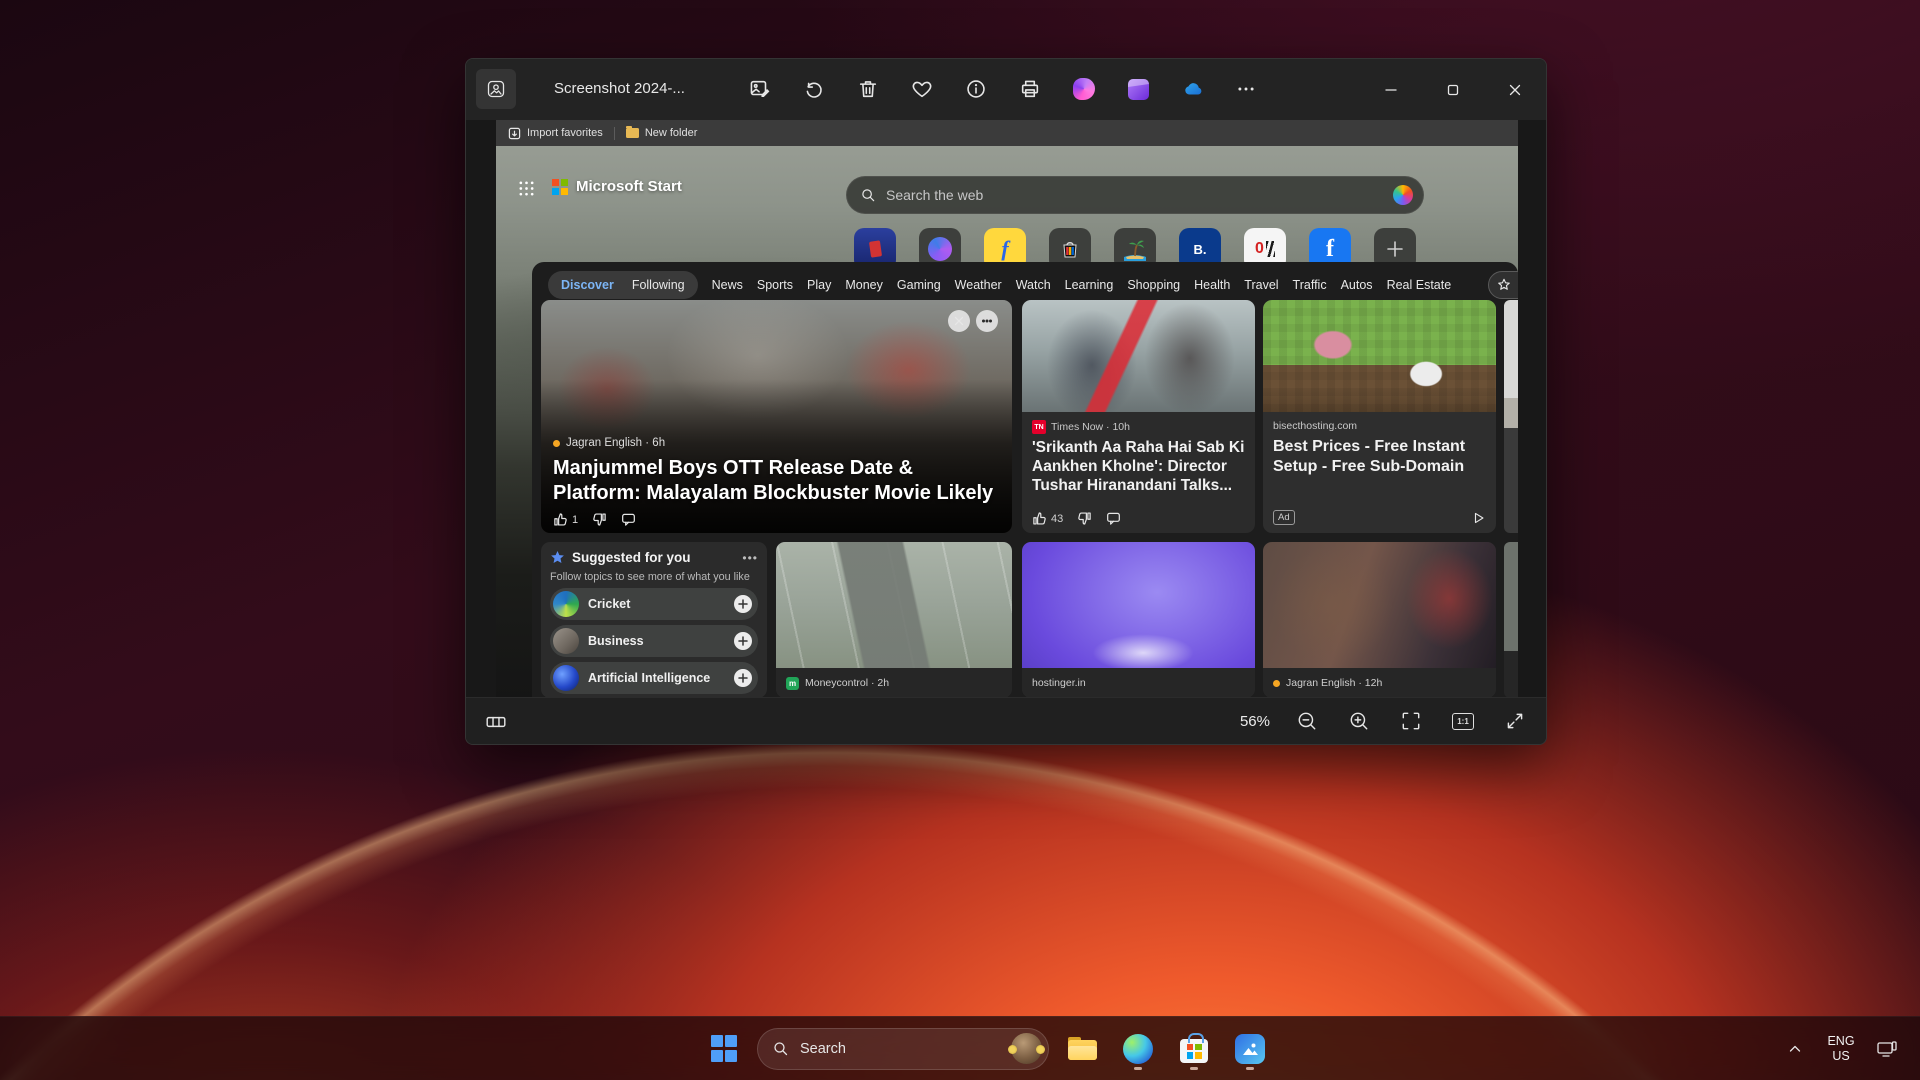 The height and width of the screenshot is (1080, 1920). What do you see at coordinates (1138, 89) in the screenshot?
I see `clipchamp-button` at bounding box center [1138, 89].